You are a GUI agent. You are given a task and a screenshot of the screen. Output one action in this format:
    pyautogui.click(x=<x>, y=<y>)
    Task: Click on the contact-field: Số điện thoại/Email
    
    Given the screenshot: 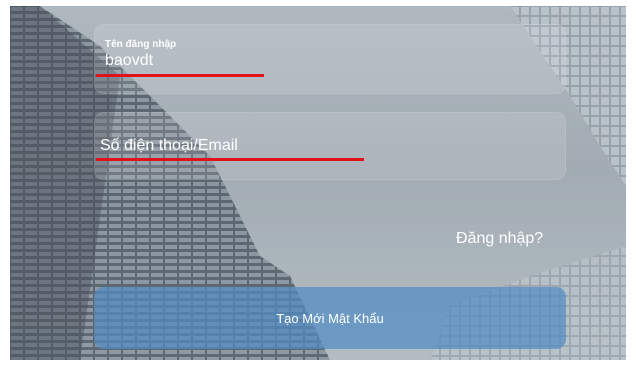 What is the action you would take?
    pyautogui.click(x=330, y=146)
    